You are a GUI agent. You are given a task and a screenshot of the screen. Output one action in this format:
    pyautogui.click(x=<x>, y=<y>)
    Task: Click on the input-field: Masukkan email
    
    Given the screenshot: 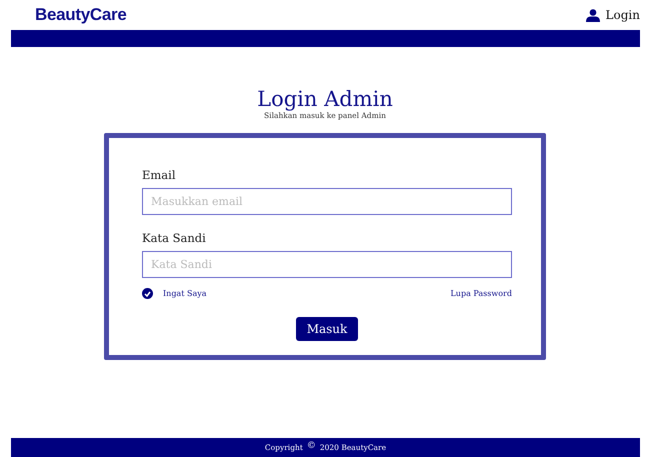 What is the action you would take?
    pyautogui.click(x=327, y=201)
    